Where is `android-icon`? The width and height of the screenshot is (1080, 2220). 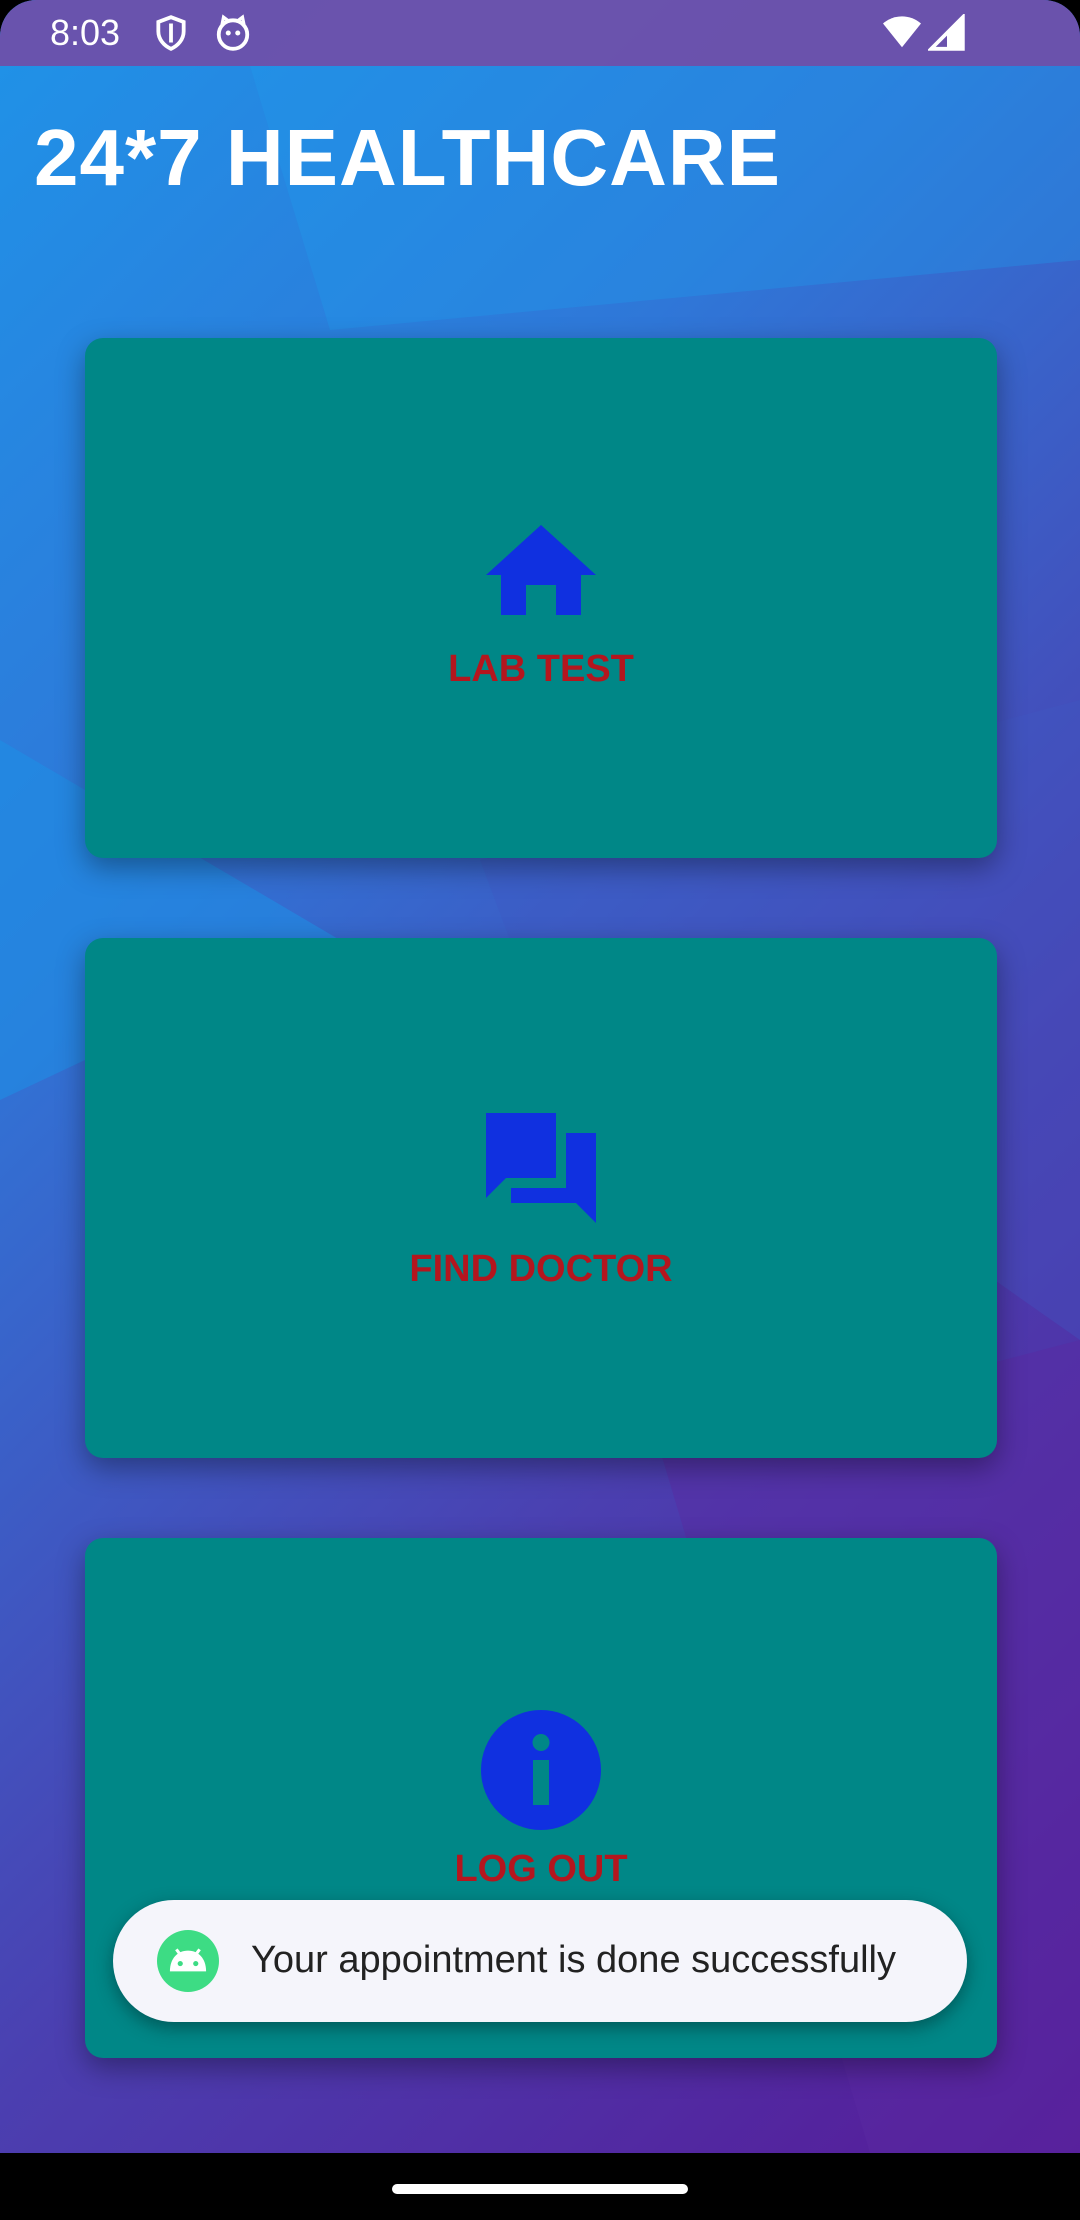 android-icon is located at coordinates (188, 1961).